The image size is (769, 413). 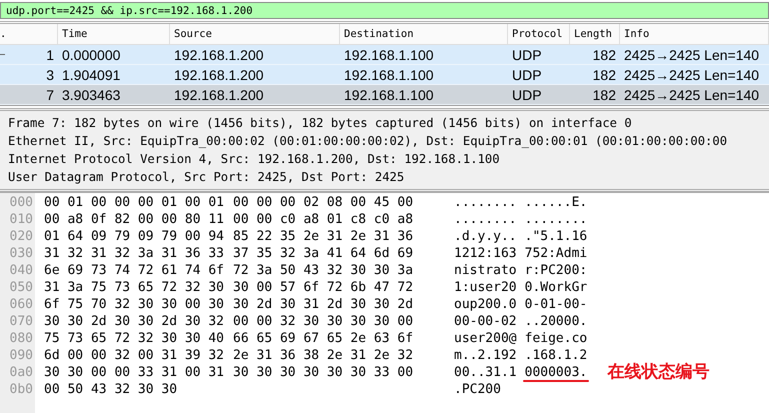 I want to click on ascii-text: feige.co, so click(x=556, y=338).